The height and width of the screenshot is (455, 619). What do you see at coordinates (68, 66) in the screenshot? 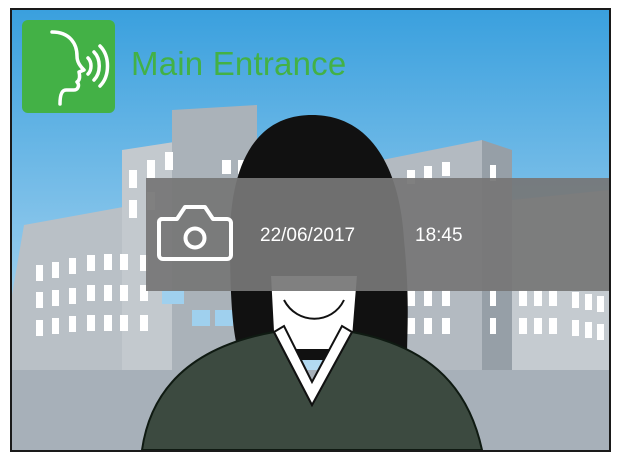
I see `speaking-head-icon` at bounding box center [68, 66].